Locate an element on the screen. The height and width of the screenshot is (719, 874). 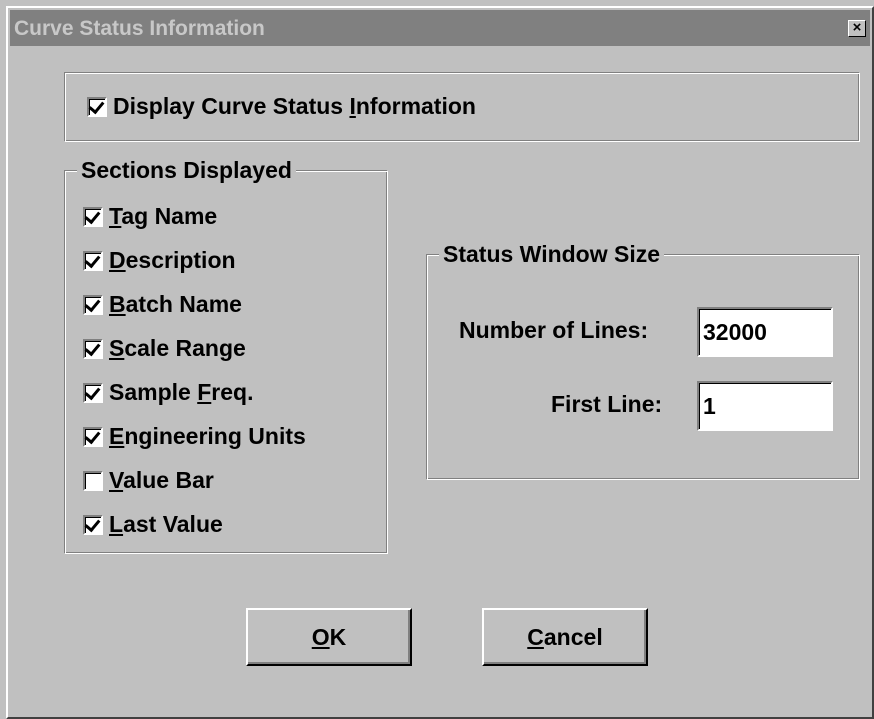
display-curve-status-checkbox: Display Curve Status Information is located at coordinates (281, 106).